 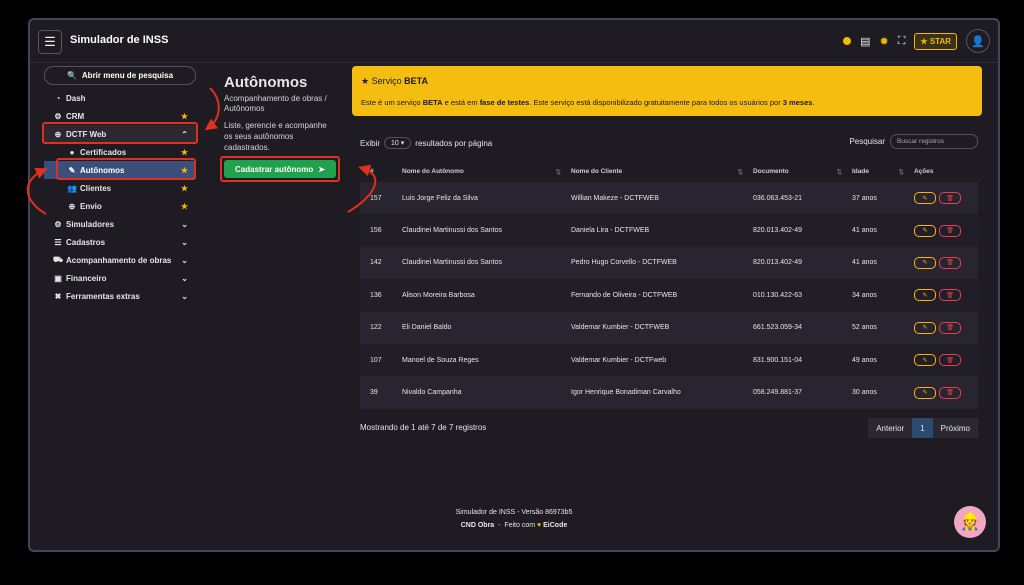 I want to click on list-icon: ☰, so click(x=58, y=242).